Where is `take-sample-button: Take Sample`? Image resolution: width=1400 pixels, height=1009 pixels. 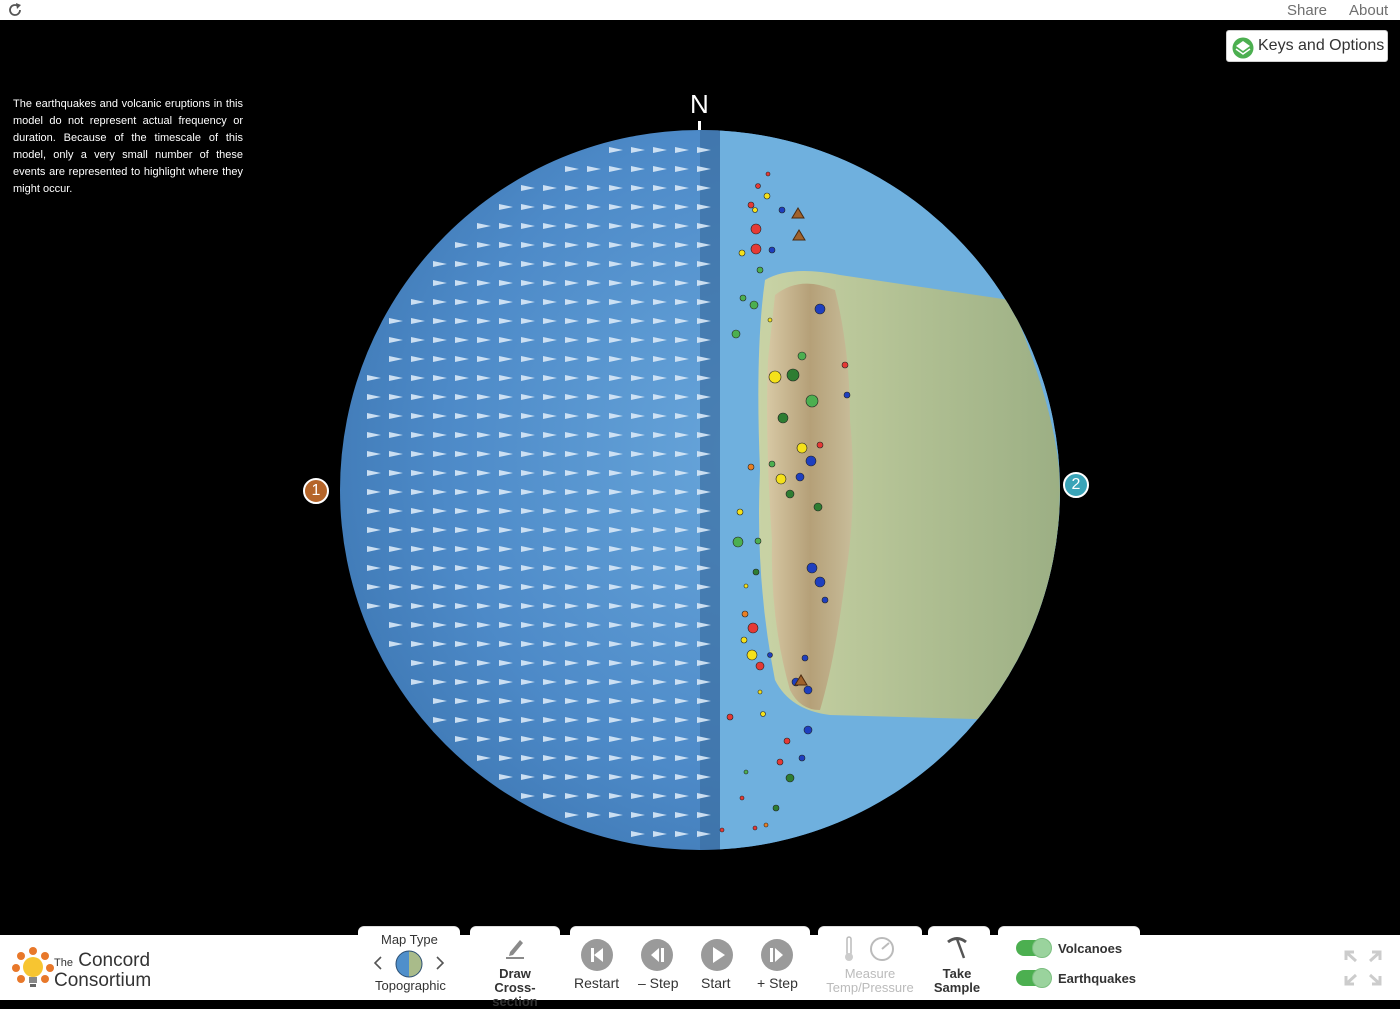 take-sample-button: Take Sample is located at coordinates (957, 981).